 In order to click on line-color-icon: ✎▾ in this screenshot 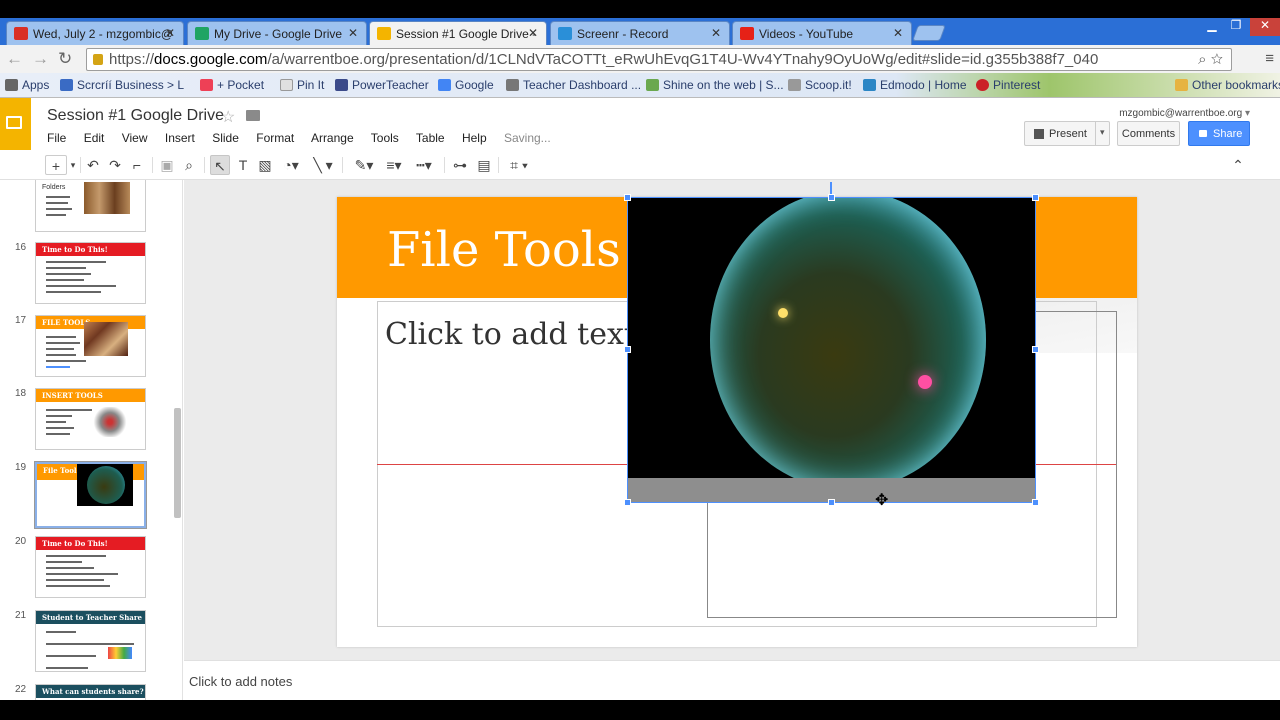, I will do `click(364, 165)`.